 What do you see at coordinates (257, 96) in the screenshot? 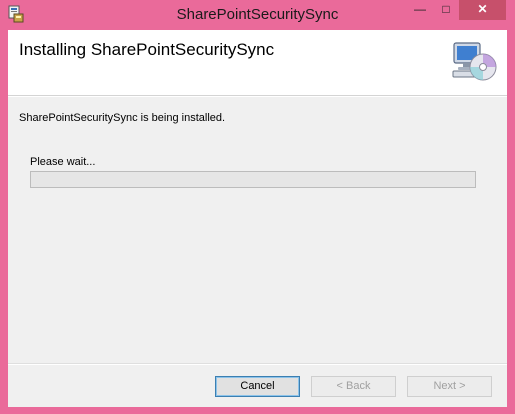
I see `banner-divider` at bounding box center [257, 96].